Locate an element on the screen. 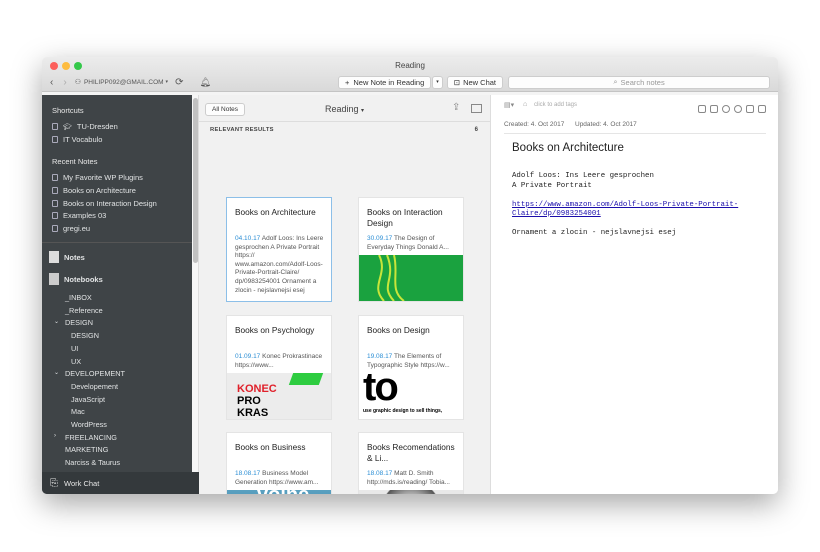  work-chat-button: ⎘ Work Chat is located at coordinates (120, 483).